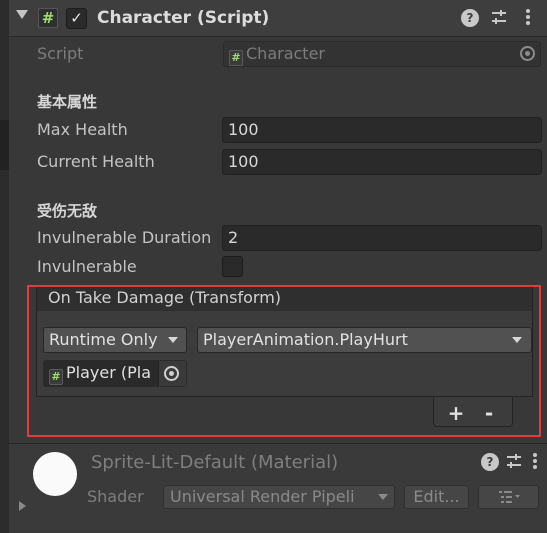 The image size is (547, 533). What do you see at coordinates (67, 102) in the screenshot?
I see `section-header-basic: 基本属性` at bounding box center [67, 102].